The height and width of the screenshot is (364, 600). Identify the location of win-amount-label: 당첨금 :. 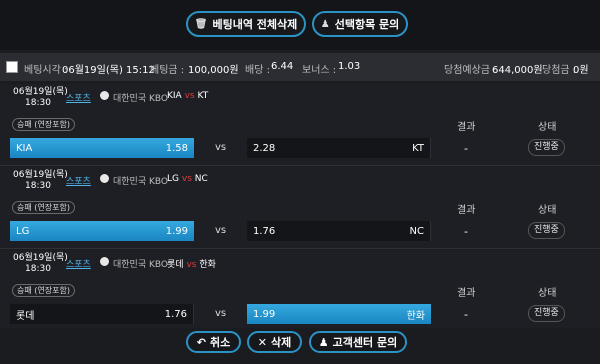
(559, 70).